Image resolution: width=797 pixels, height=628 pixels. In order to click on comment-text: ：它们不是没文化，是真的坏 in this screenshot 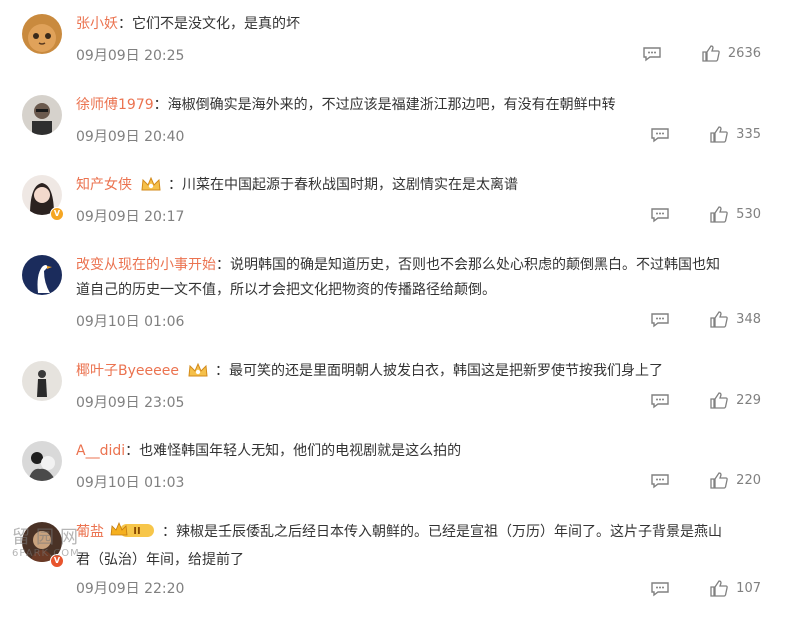, I will do `click(209, 24)`.